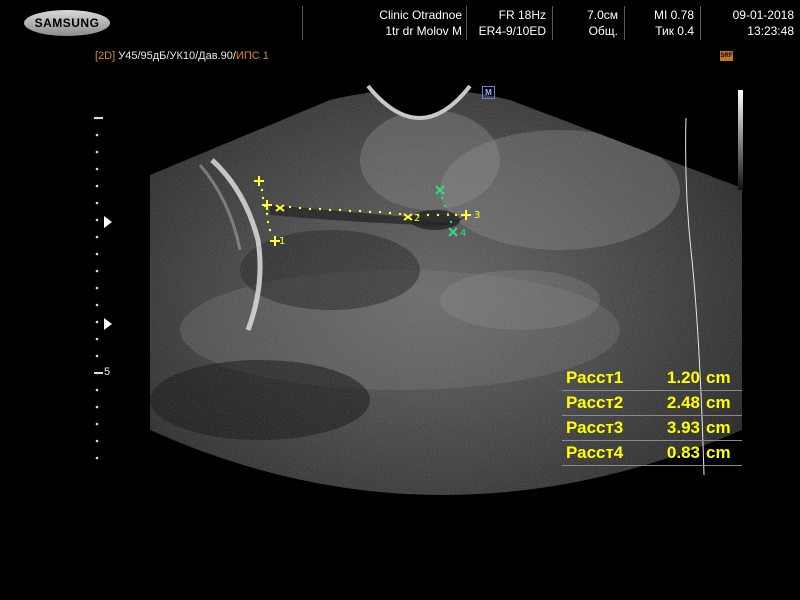 Image resolution: width=800 pixels, height=600 pixels. Describe the element at coordinates (107, 372) in the screenshot. I see `depth-label-5: 5` at that location.